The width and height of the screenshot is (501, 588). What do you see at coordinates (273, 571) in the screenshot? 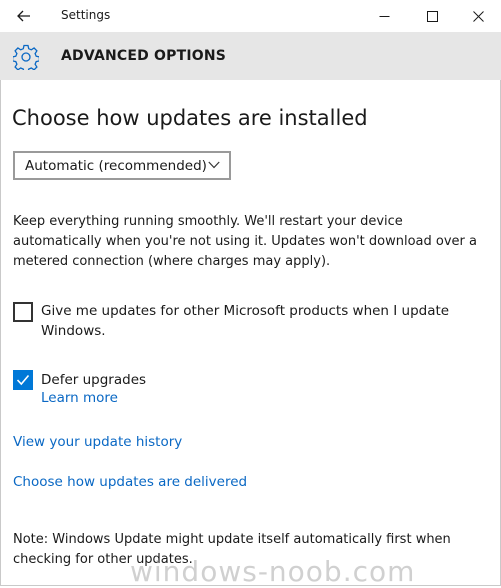
I see `watermark: windows-noob.com` at bounding box center [273, 571].